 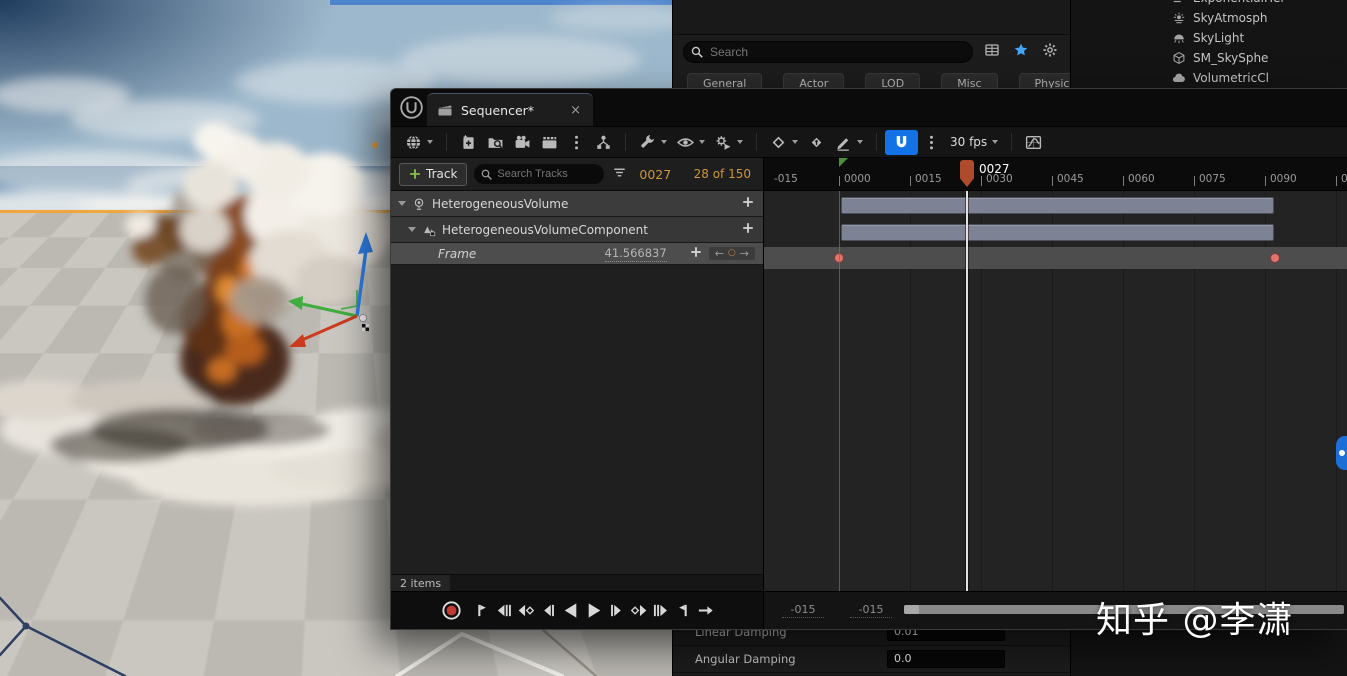 What do you see at coordinates (1281, 180) in the screenshot?
I see `ruler-tick: 0090` at bounding box center [1281, 180].